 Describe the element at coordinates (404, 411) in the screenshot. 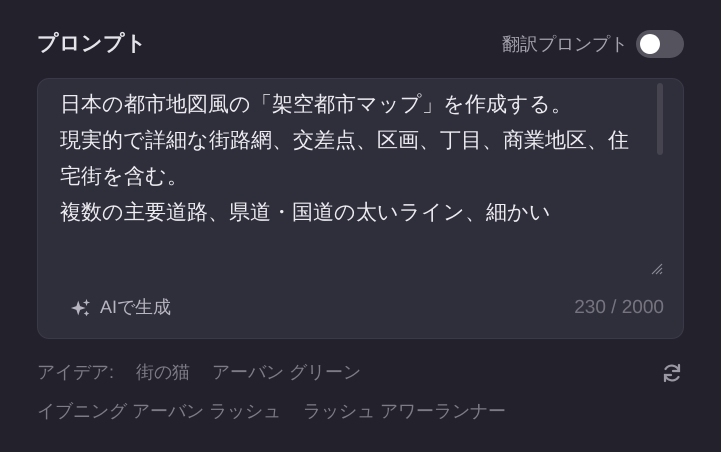

I see `idea-chip: ラッシュ アワーランナー` at that location.